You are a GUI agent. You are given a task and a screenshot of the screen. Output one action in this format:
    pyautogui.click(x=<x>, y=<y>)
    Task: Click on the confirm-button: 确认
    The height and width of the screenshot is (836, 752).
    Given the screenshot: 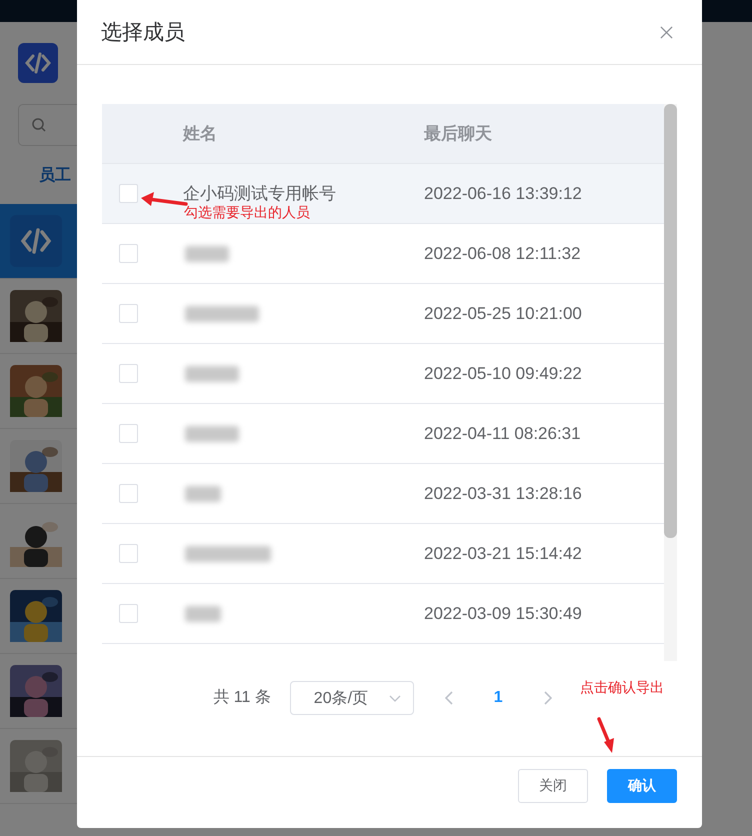 What is the action you would take?
    pyautogui.click(x=642, y=786)
    